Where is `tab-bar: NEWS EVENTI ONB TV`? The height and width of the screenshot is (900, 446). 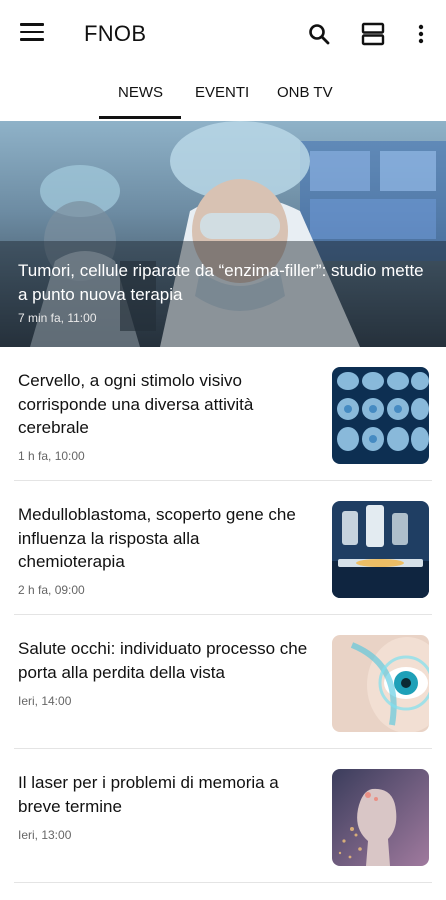
tab-bar: NEWS EVENTI ONB TV is located at coordinates (223, 94).